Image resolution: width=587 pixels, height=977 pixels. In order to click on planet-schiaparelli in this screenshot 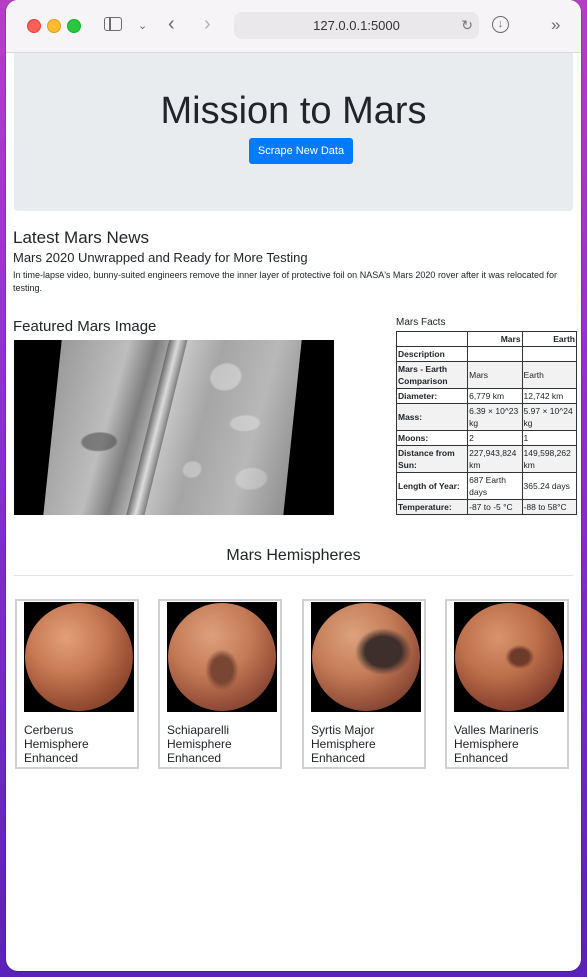, I will do `click(222, 657)`.